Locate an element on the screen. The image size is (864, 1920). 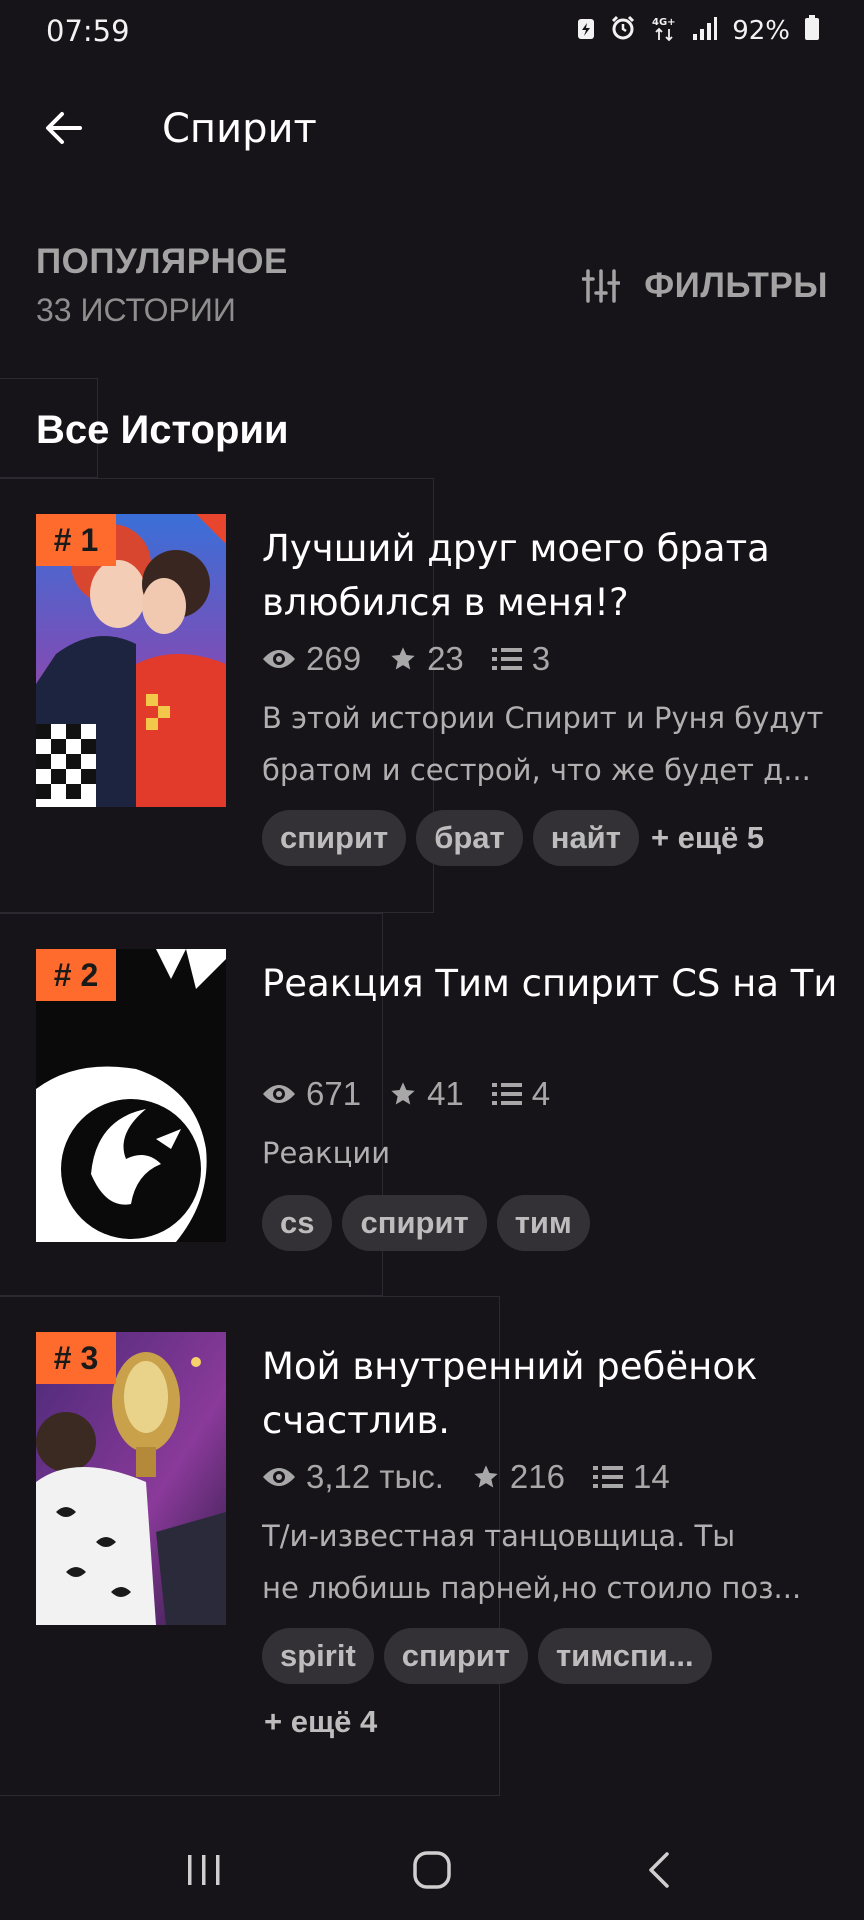
tag-chip: тим is located at coordinates (543, 1223).